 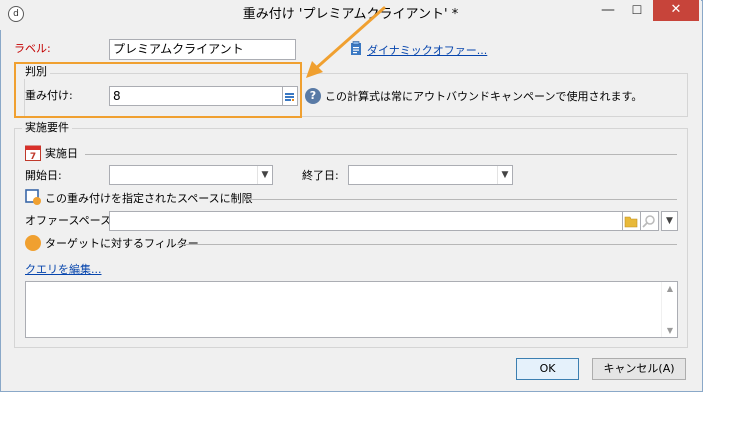 What do you see at coordinates (381, 154) in the screenshot?
I see `date-section-divider` at bounding box center [381, 154].